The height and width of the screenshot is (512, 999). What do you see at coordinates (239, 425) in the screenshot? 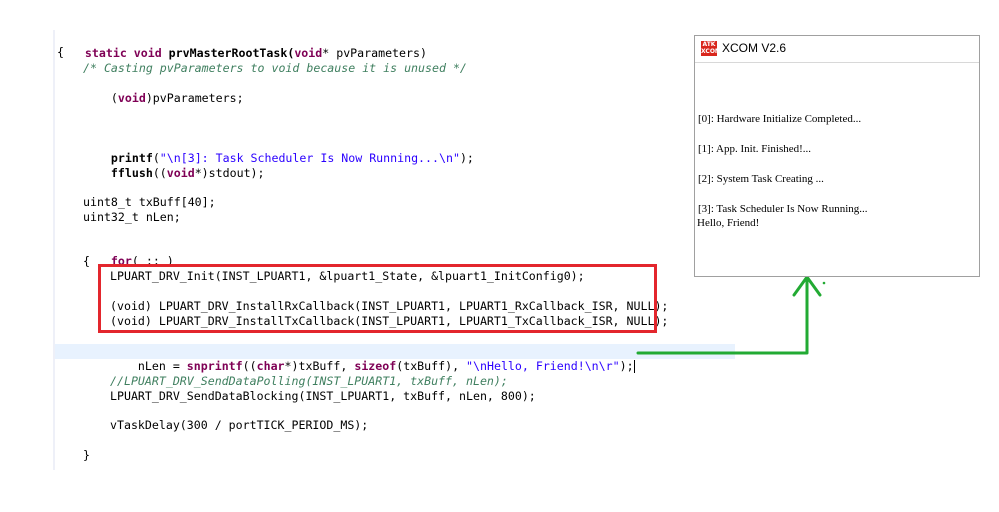
I see `code-line-task-delay: vTaskDelay(300 / portTICK_PERIOD_MS);` at bounding box center [239, 425].